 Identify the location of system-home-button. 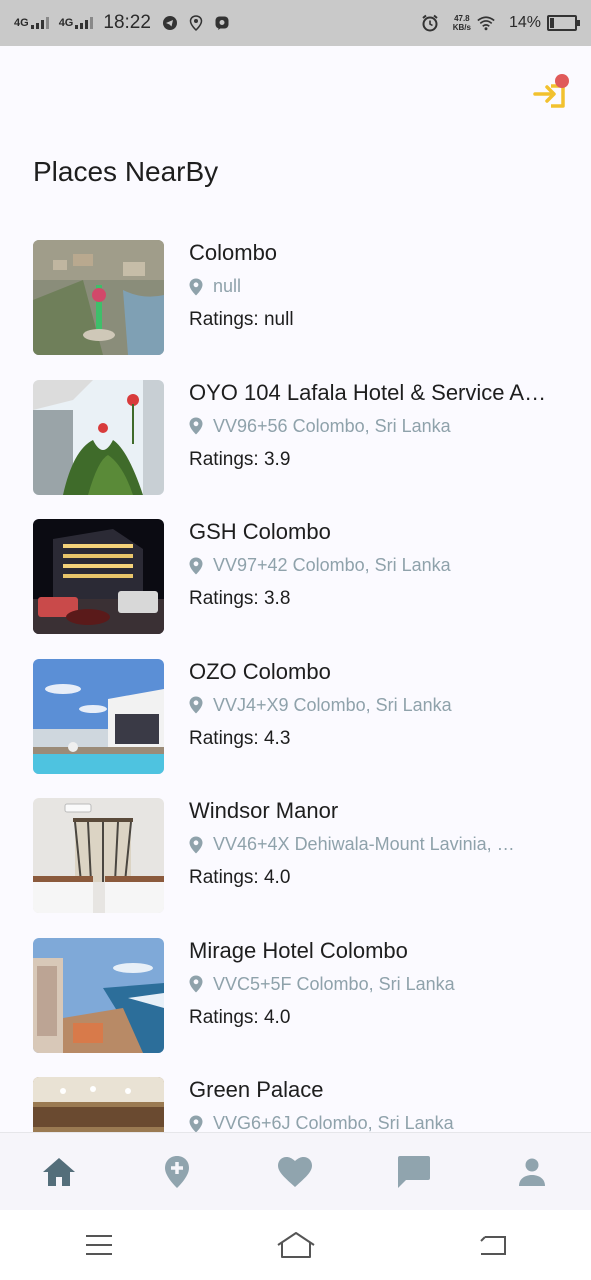
(296, 1245).